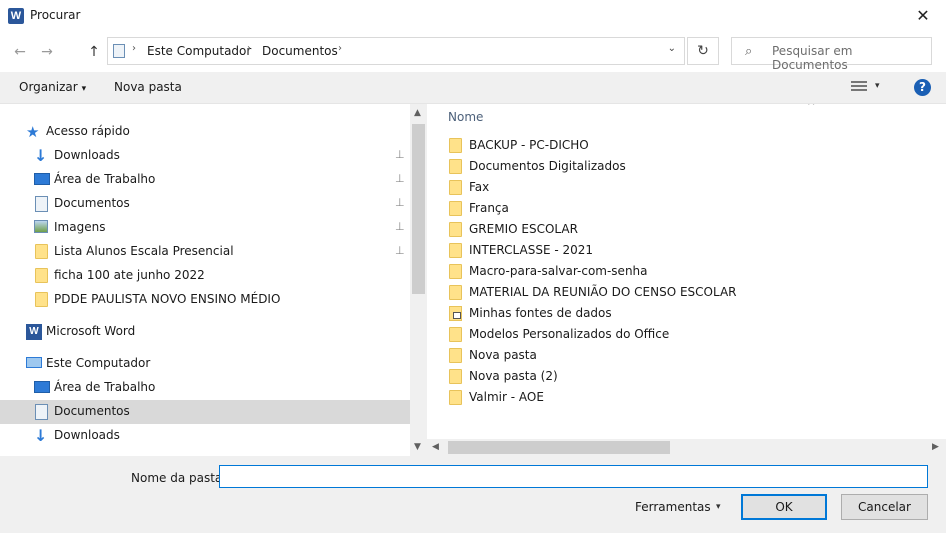 This screenshot has height=533, width=946. I want to click on address-bar: › Este Computador › Documentos › ⌄, so click(396, 51).